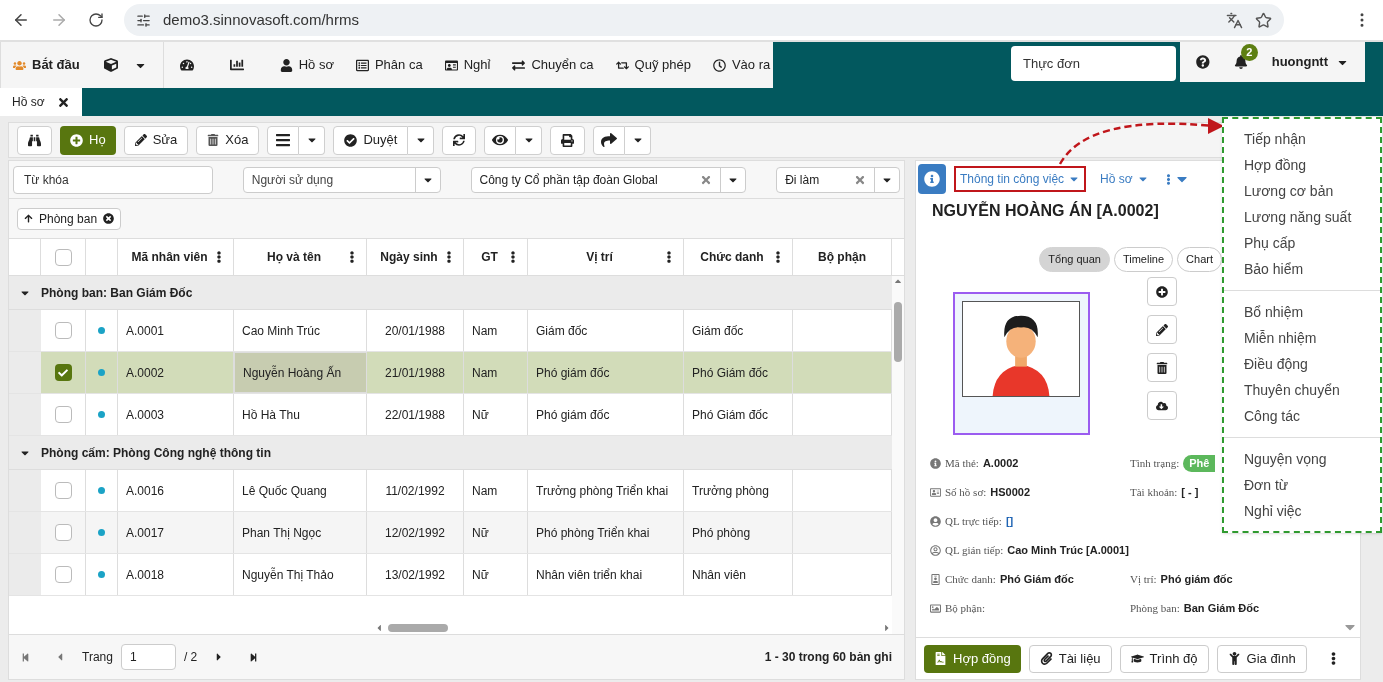 Image resolution: width=1383 pixels, height=682 pixels. I want to click on section-button: Hợp đồng, so click(972, 658).